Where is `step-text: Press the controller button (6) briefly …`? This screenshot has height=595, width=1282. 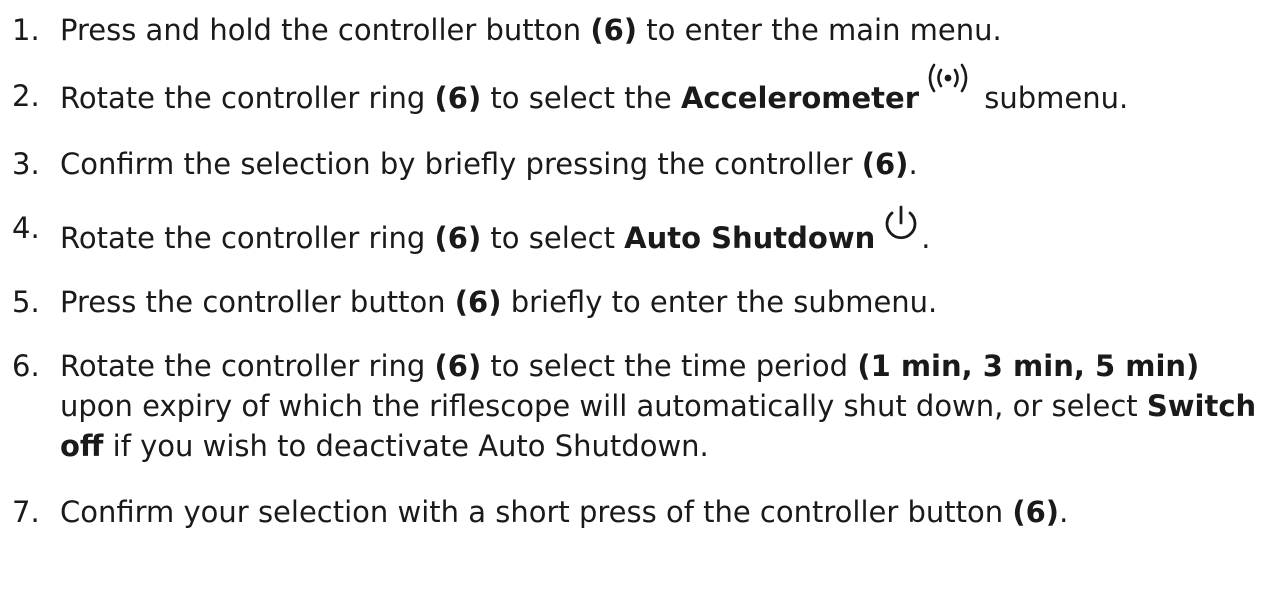
step-text: Press the controller button (6) briefly … is located at coordinates (667, 302).